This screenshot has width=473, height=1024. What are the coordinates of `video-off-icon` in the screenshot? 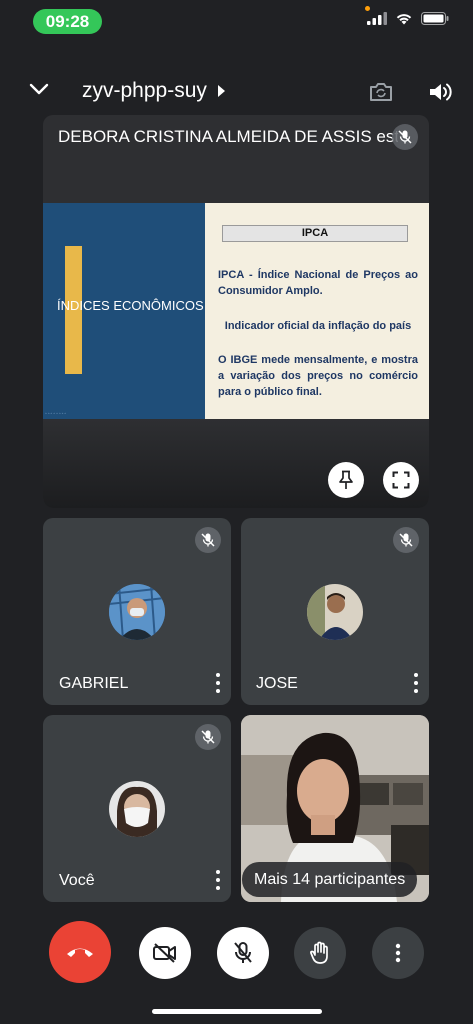 It's located at (164, 953).